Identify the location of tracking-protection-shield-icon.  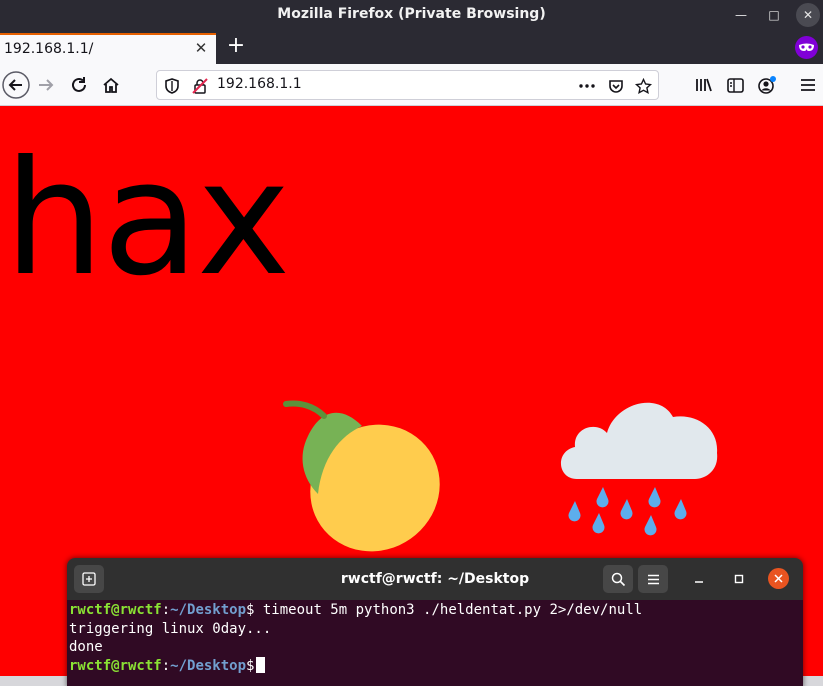
(172, 86).